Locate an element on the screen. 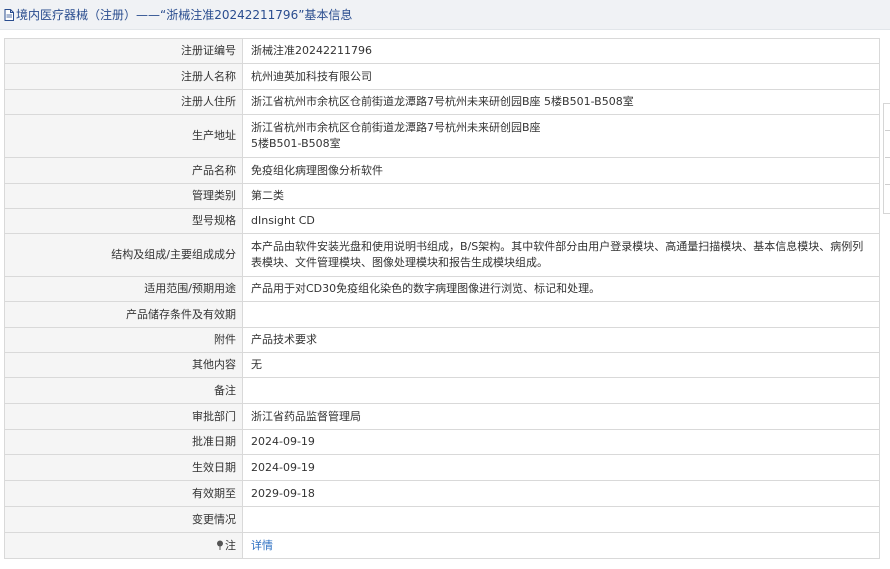 The width and height of the screenshot is (890, 569). field-label: 注册证编号 is located at coordinates (123, 51).